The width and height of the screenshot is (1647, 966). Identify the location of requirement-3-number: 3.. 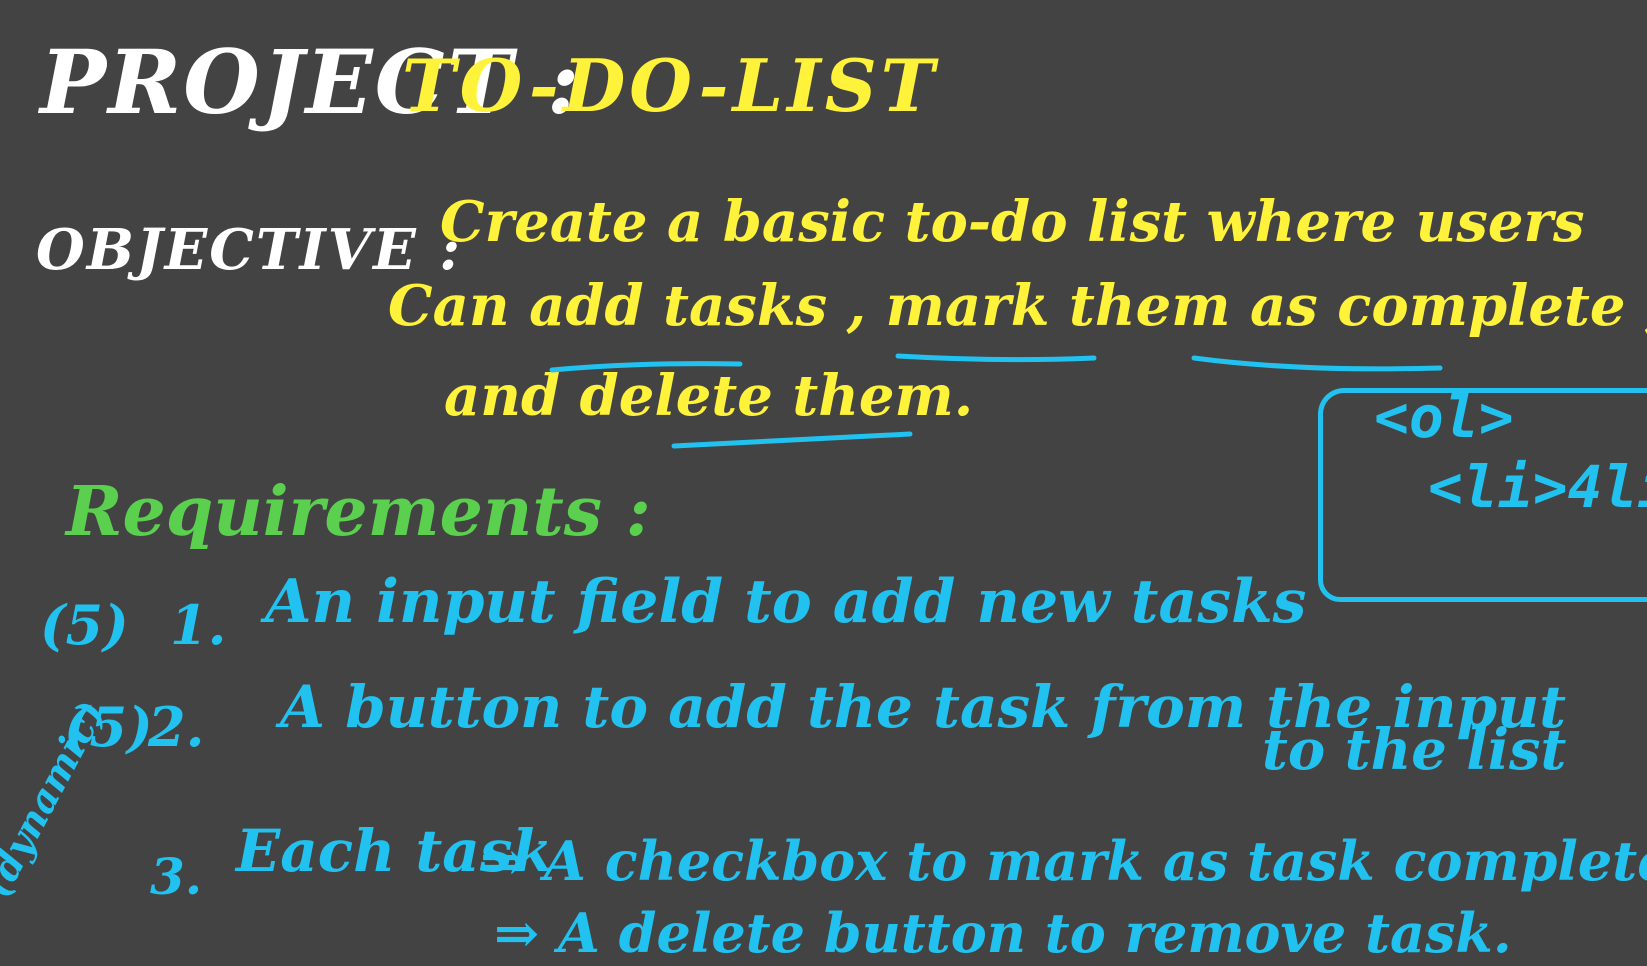
(176, 876).